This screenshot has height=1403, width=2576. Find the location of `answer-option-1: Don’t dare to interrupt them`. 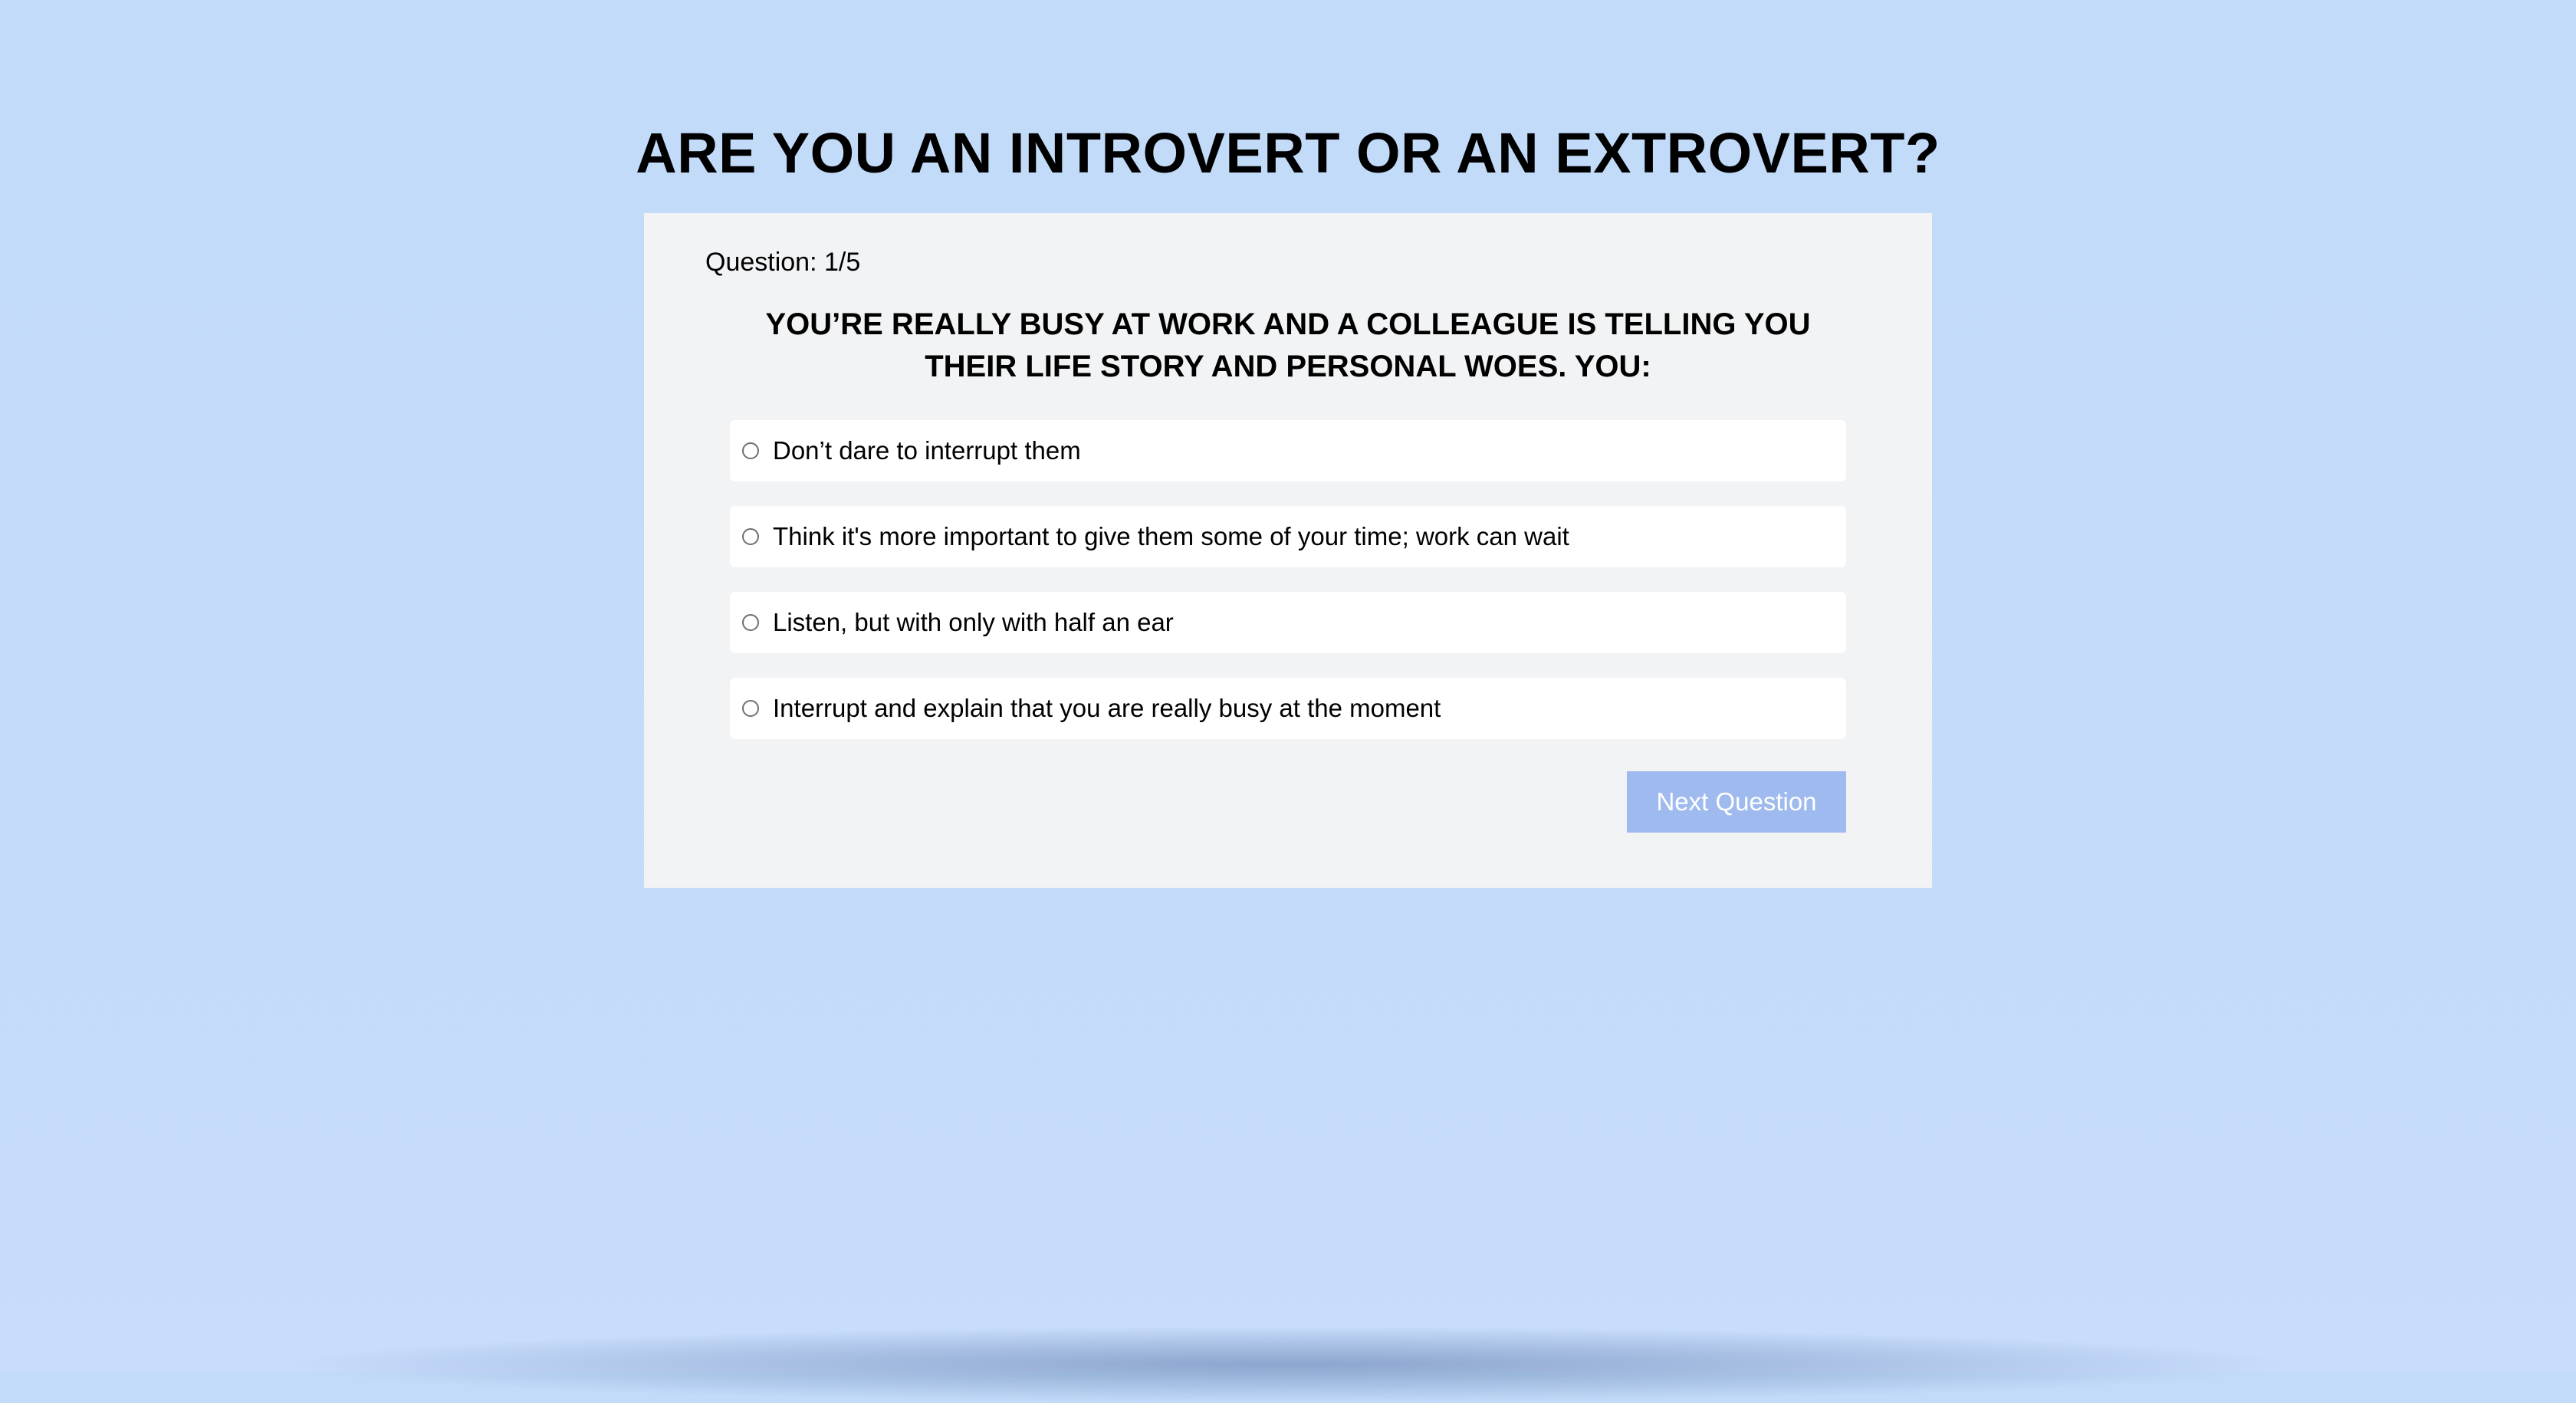

answer-option-1: Don’t dare to interrupt them is located at coordinates (1288, 450).